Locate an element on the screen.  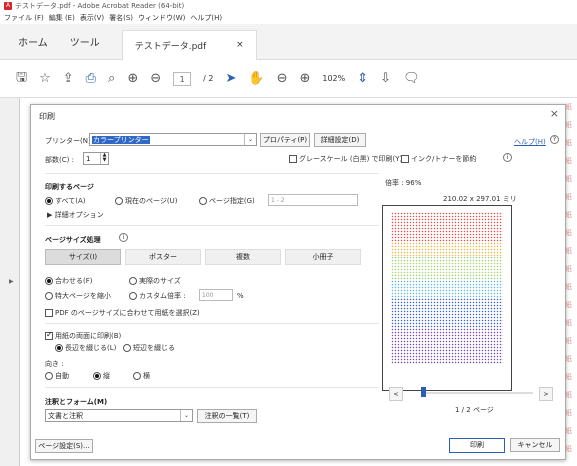
hand-tool-icon: ✋ is located at coordinates (256, 78).